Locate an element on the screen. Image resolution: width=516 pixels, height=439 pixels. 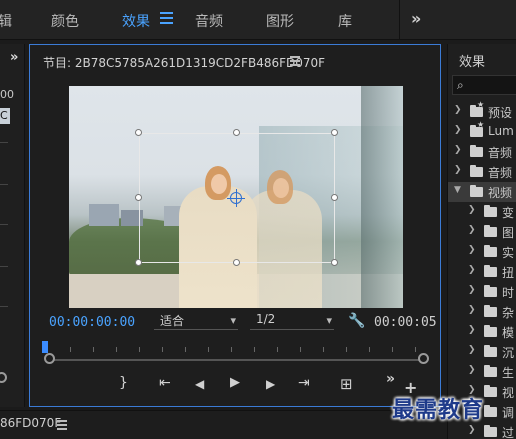
effects-tree-item: ❯ 杂 is located at coordinates (482, 312).